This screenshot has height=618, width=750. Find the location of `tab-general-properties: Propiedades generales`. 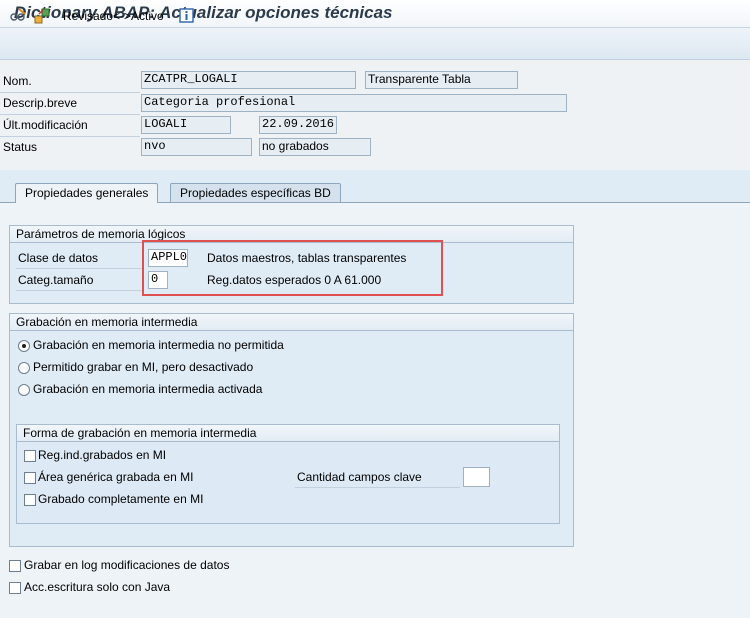

tab-general-properties: Propiedades generales is located at coordinates (87, 193).